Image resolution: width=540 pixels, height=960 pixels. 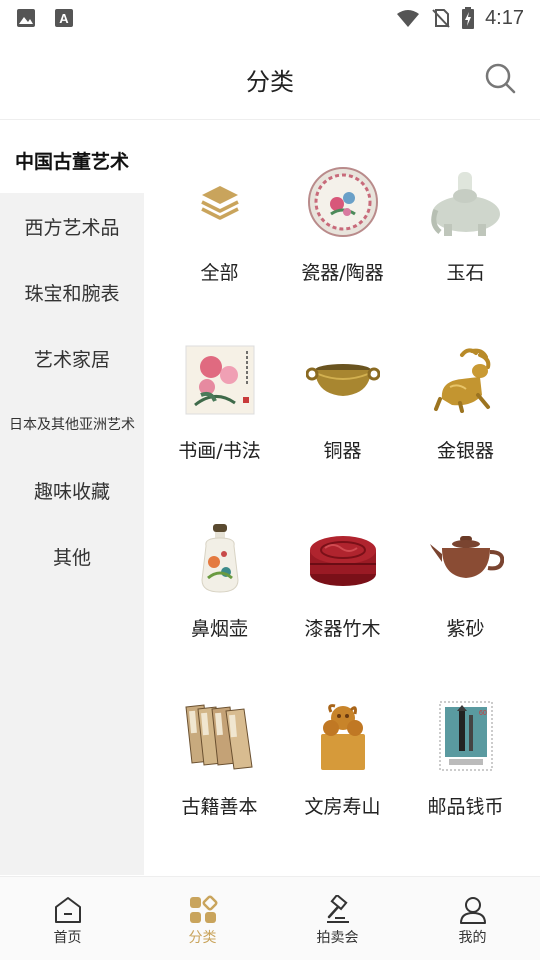 I want to click on sidebar-item-art-home: 艺术家居, so click(x=72, y=358).